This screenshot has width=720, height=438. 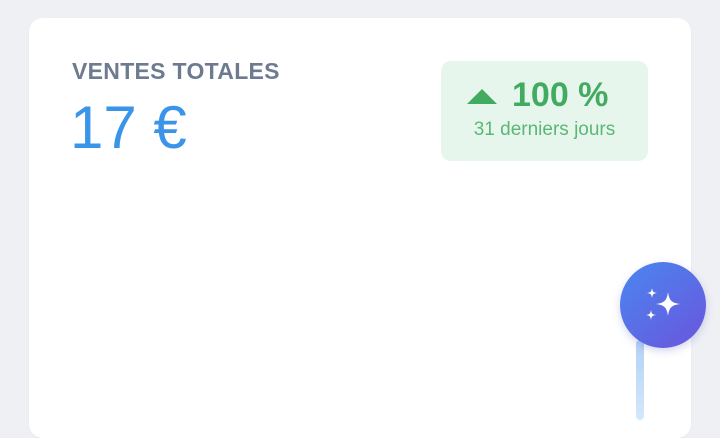 I want to click on triangle-up-icon, so click(x=482, y=96).